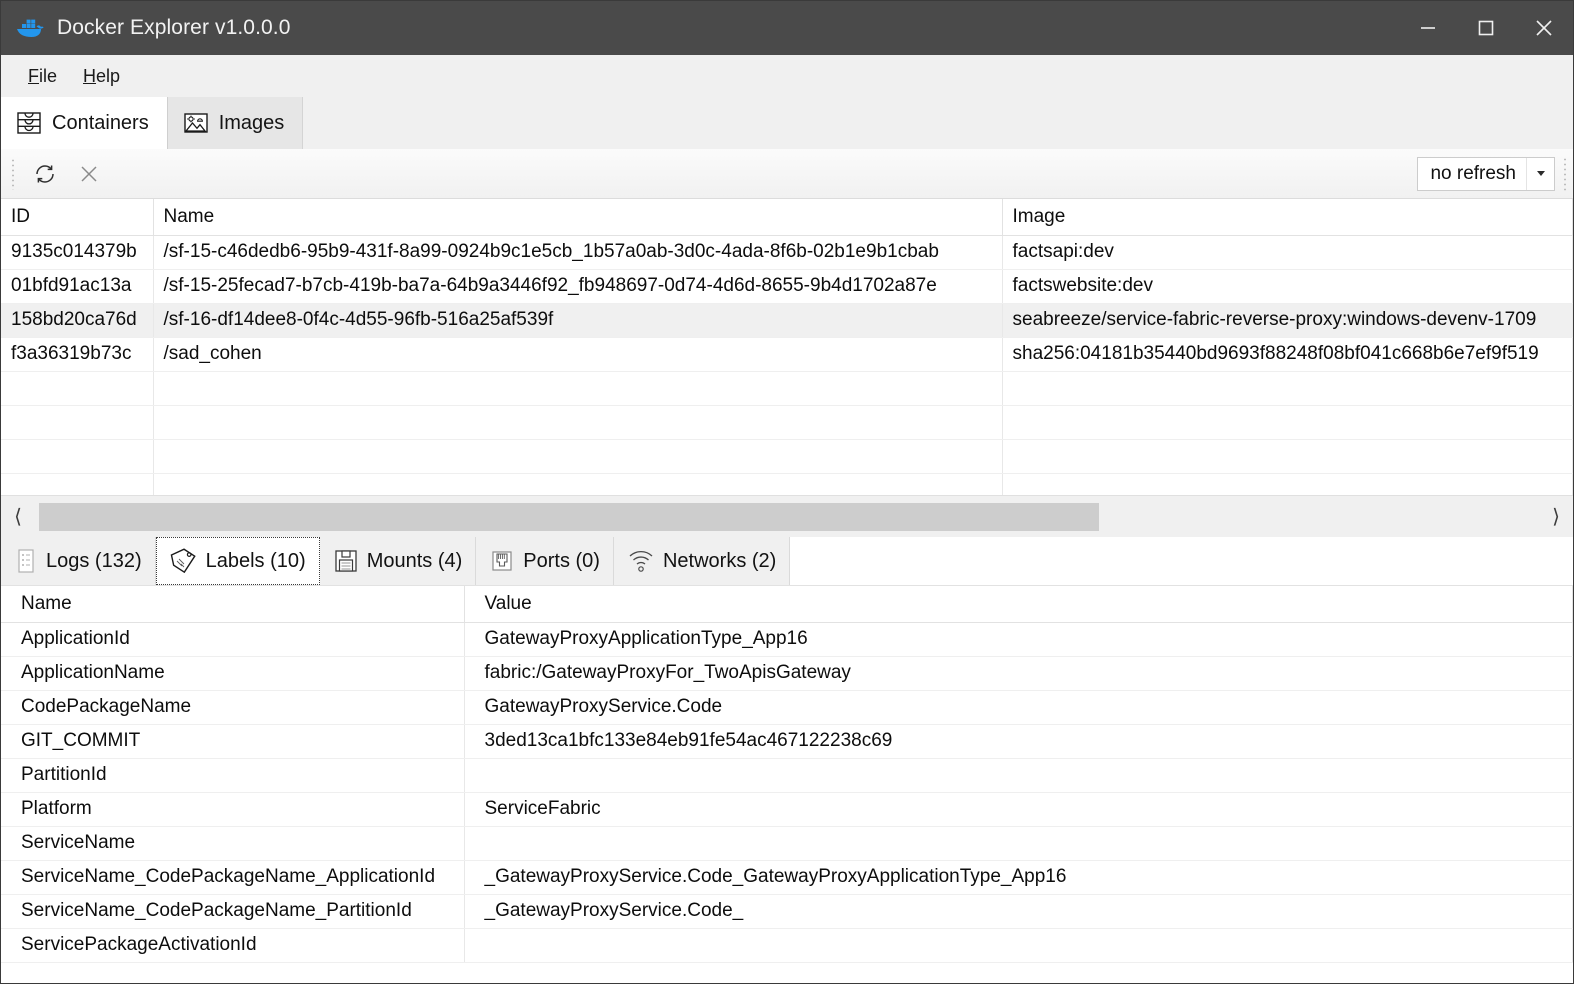 This screenshot has height=984, width=1574. What do you see at coordinates (18, 516) in the screenshot?
I see `chevron-left-icon: ⟨` at bounding box center [18, 516].